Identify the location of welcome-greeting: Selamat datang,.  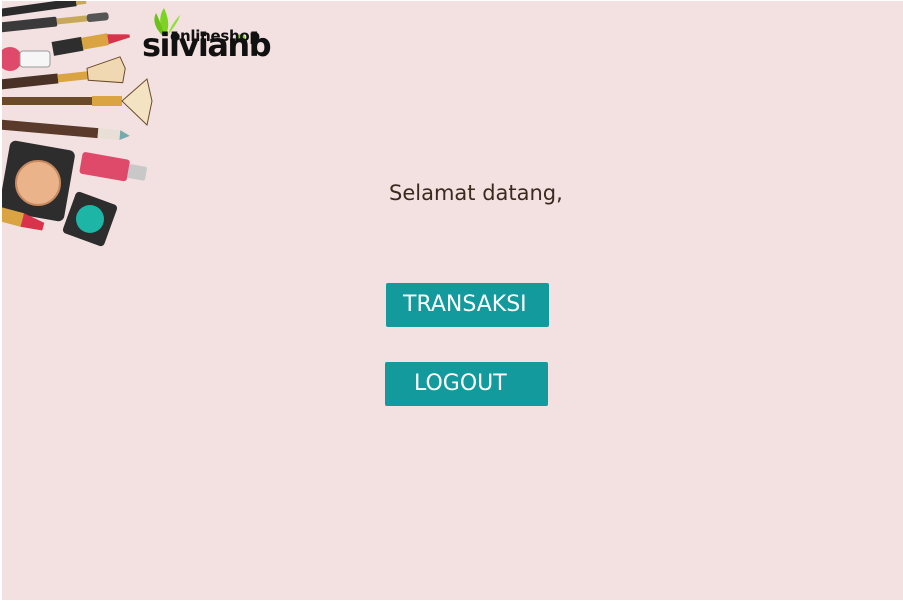
(476, 193).